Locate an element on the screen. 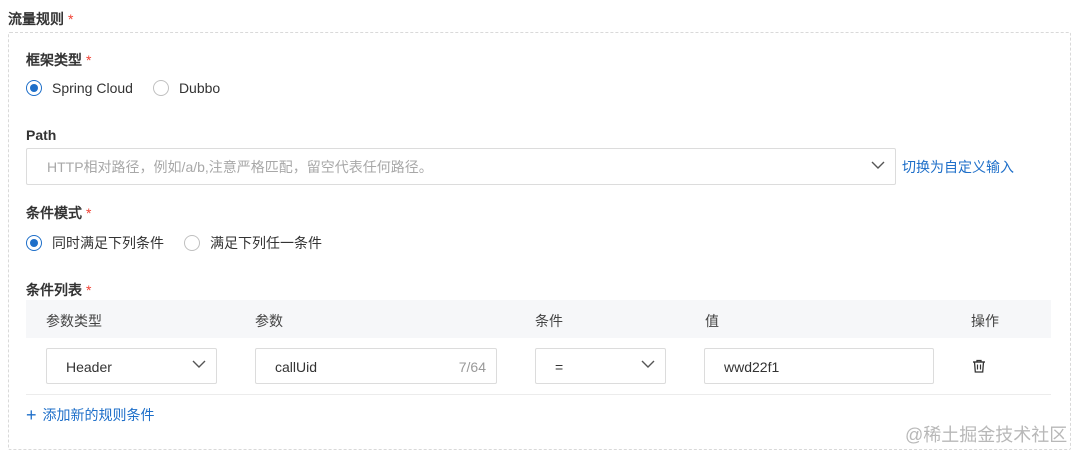 Image resolution: width=1080 pixels, height=457 pixels. section-title-text: 流量规则 is located at coordinates (36, 19).